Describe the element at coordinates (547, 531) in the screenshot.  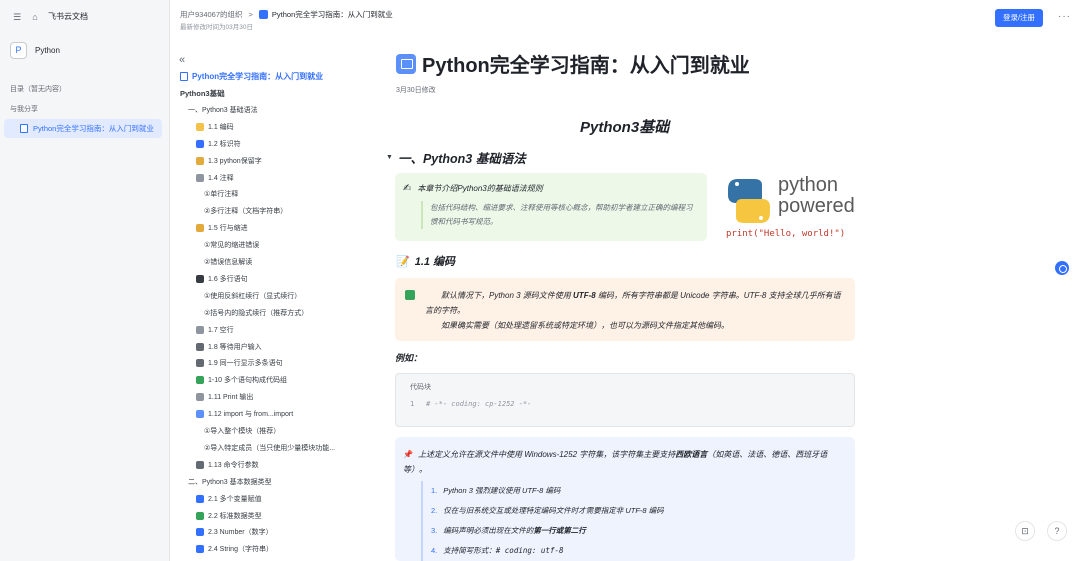
I see `list-item: 3. 编码声明必须出现在文件的第一行或第二行` at that location.